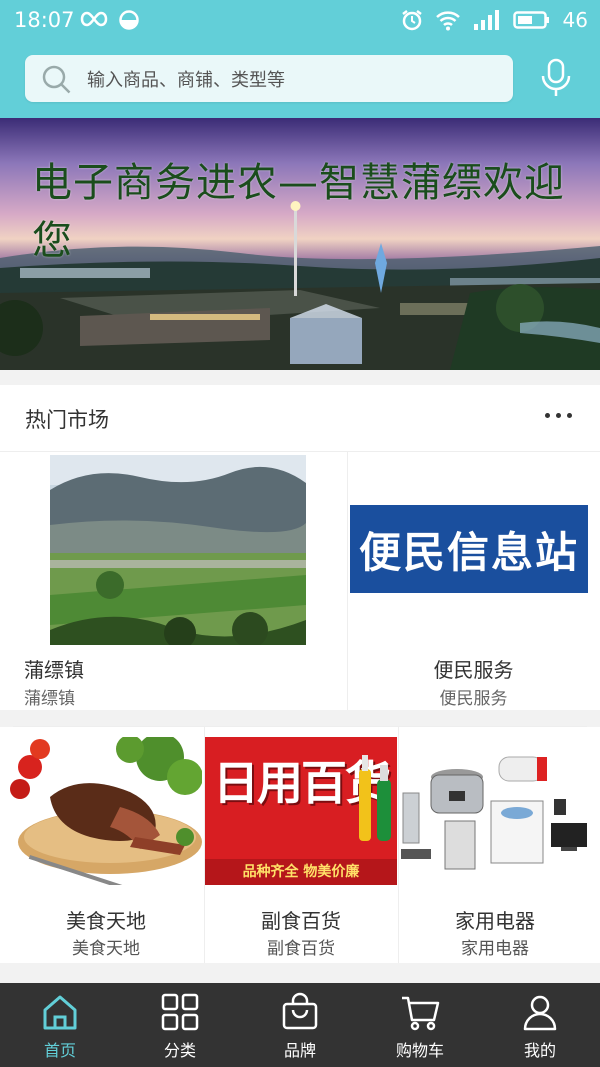  What do you see at coordinates (49, 699) in the screenshot?
I see `market-subtitle: 蒲缥镇` at bounding box center [49, 699].